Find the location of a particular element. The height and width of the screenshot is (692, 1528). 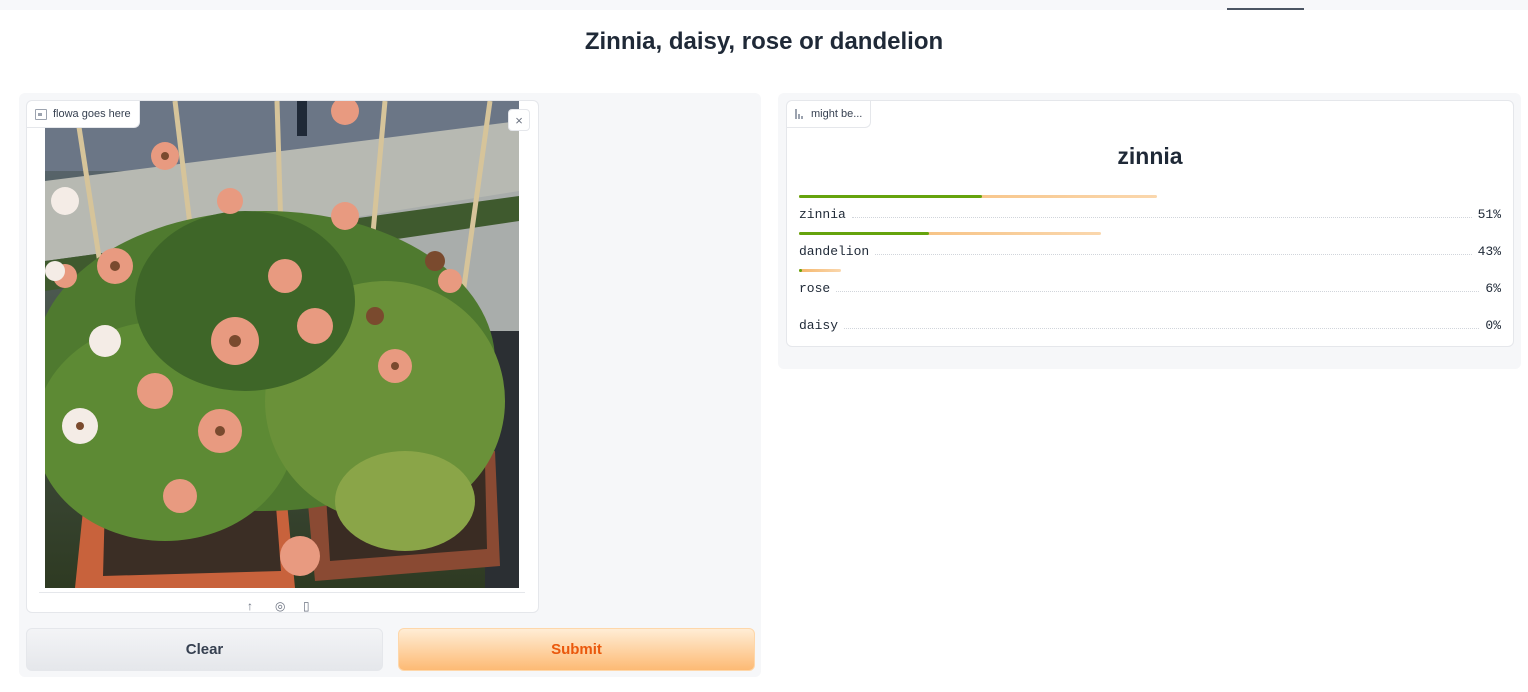

clear-button: Clear is located at coordinates (204, 649).